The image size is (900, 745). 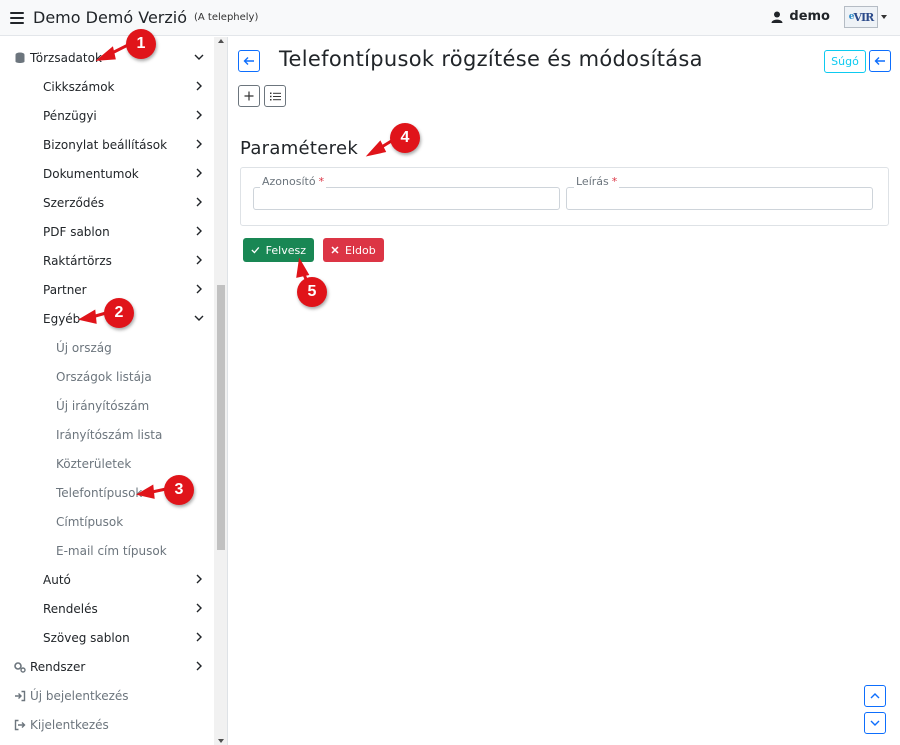 I want to click on new-record-button, so click(x=249, y=96).